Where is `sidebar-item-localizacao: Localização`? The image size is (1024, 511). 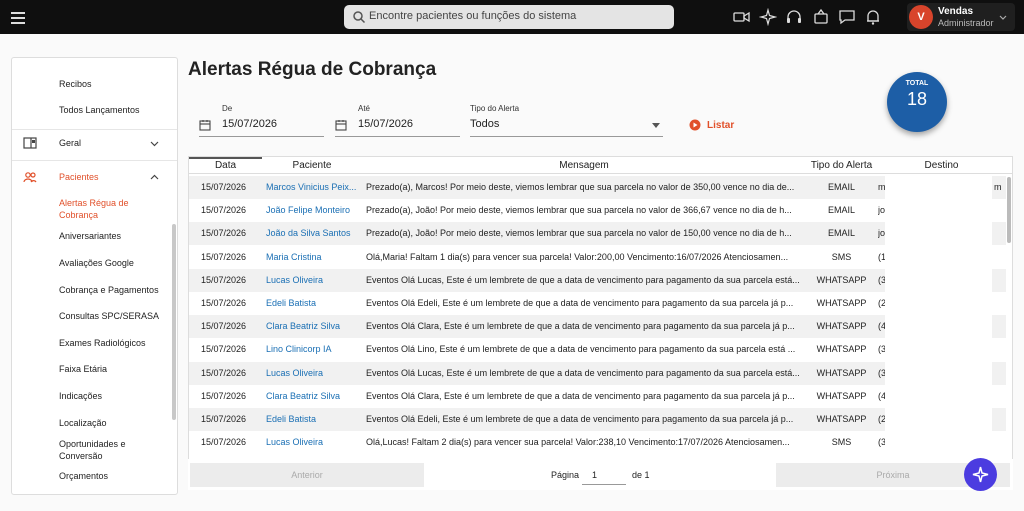 sidebar-item-localizacao: Localização is located at coordinates (83, 423).